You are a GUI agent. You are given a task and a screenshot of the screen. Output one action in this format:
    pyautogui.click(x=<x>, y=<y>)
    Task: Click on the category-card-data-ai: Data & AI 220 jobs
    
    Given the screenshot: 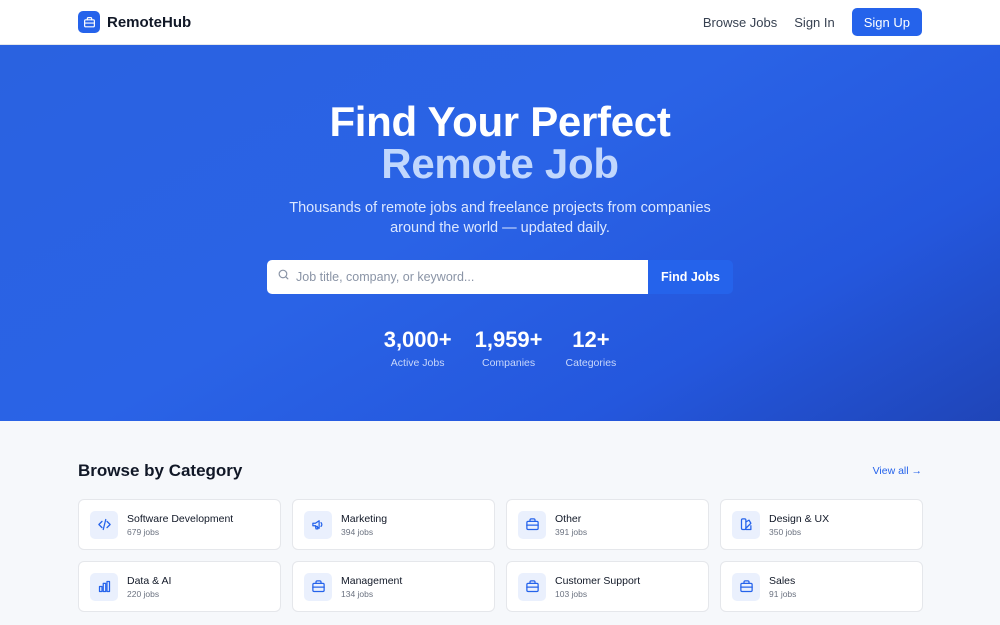 What is the action you would take?
    pyautogui.click(x=179, y=586)
    